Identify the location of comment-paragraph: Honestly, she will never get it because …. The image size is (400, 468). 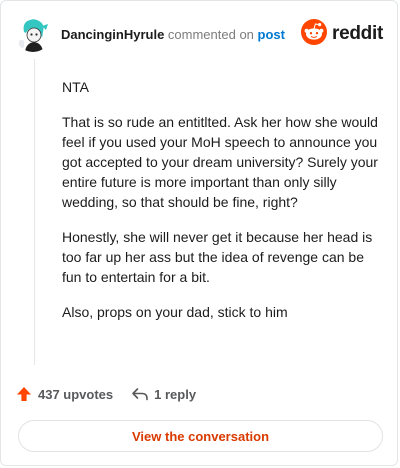
(217, 257).